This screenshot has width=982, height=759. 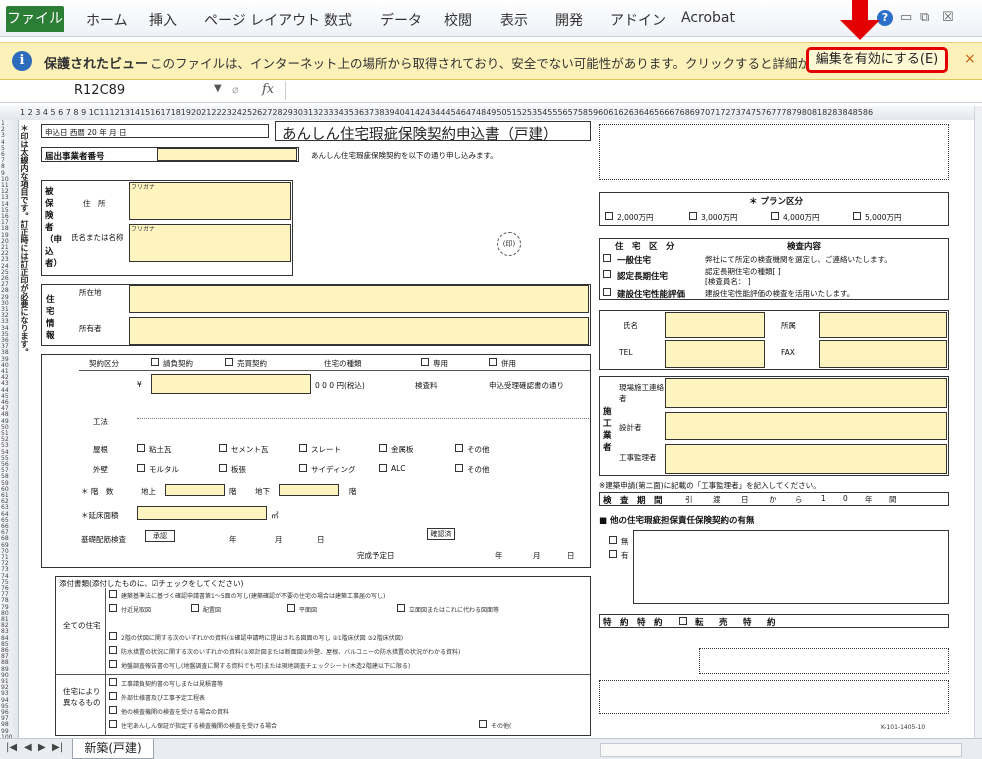 I want to click on horizontal-scrollbar, so click(x=781, y=750).